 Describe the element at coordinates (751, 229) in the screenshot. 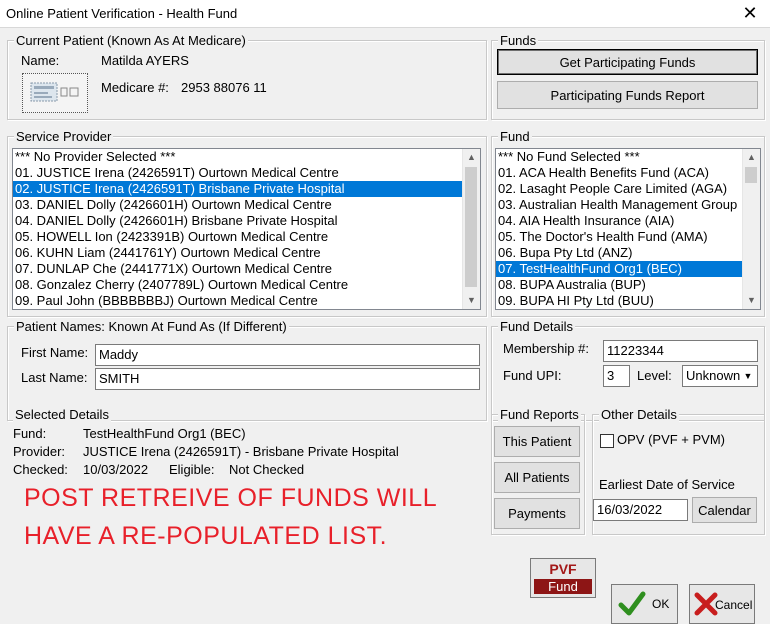

I see `fund-scrollbar: ▲ ▼` at that location.